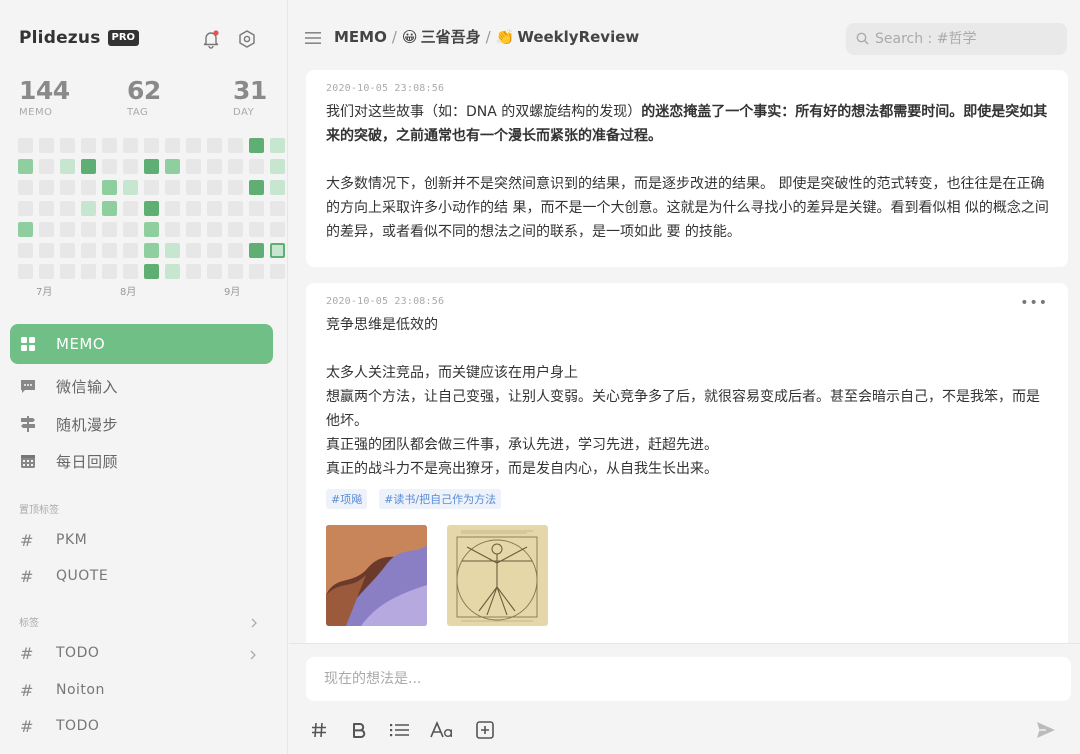  Describe the element at coordinates (360, 37) in the screenshot. I see `breadcrumb-item-memo: MEMO` at that location.